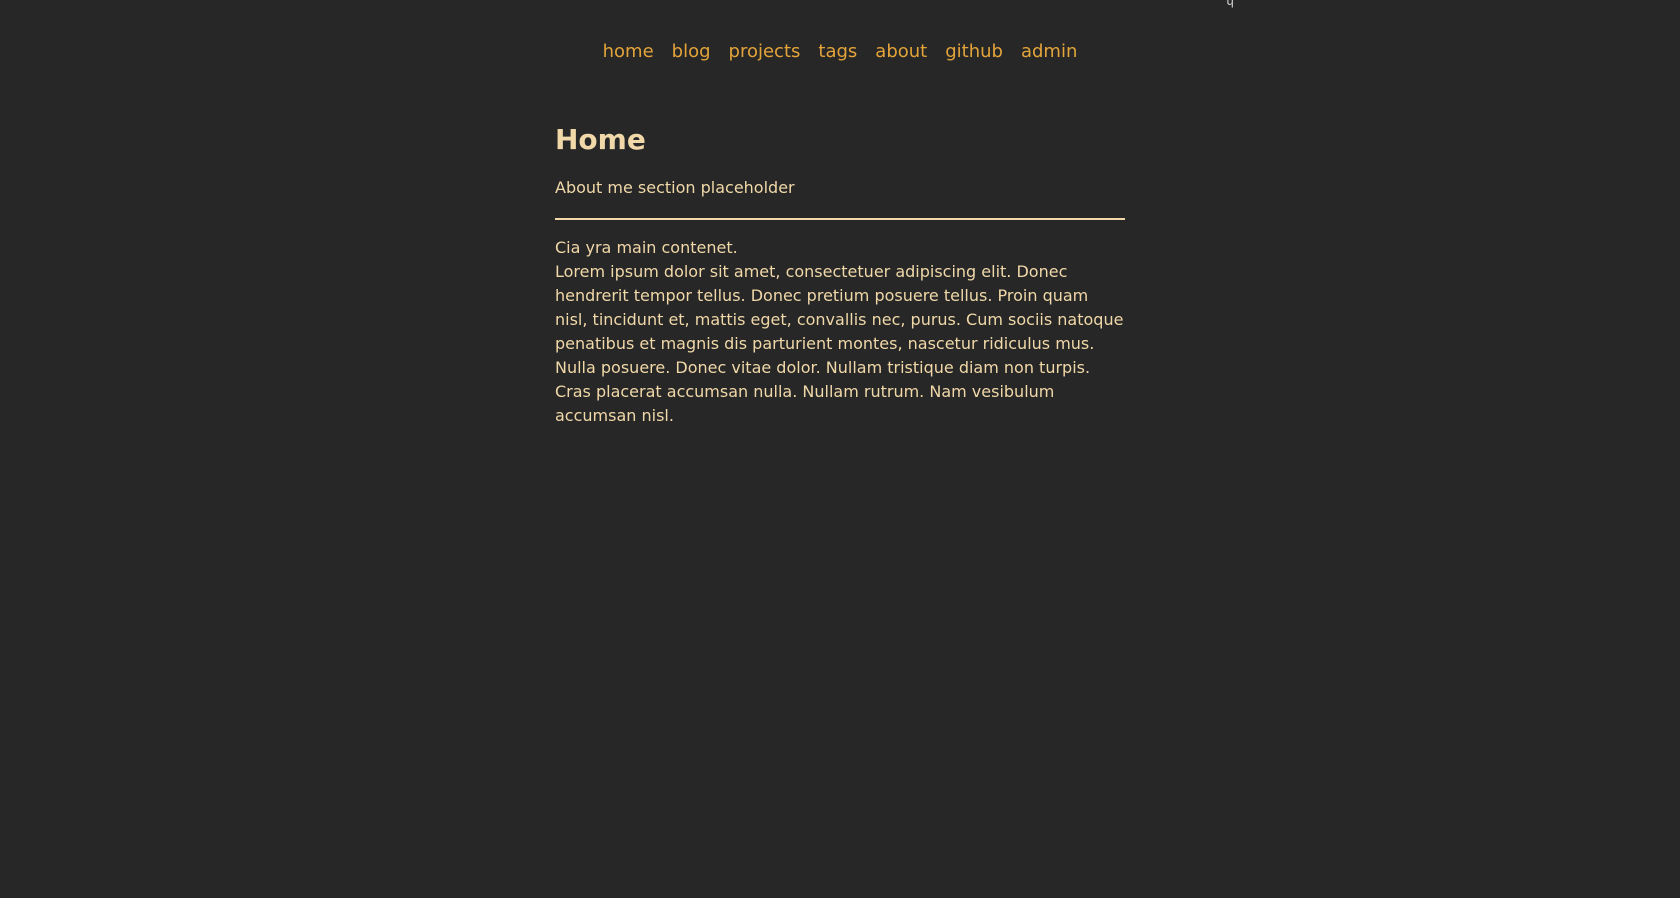 The height and width of the screenshot is (898, 1680). What do you see at coordinates (974, 52) in the screenshot?
I see `nav-link-github: github` at bounding box center [974, 52].